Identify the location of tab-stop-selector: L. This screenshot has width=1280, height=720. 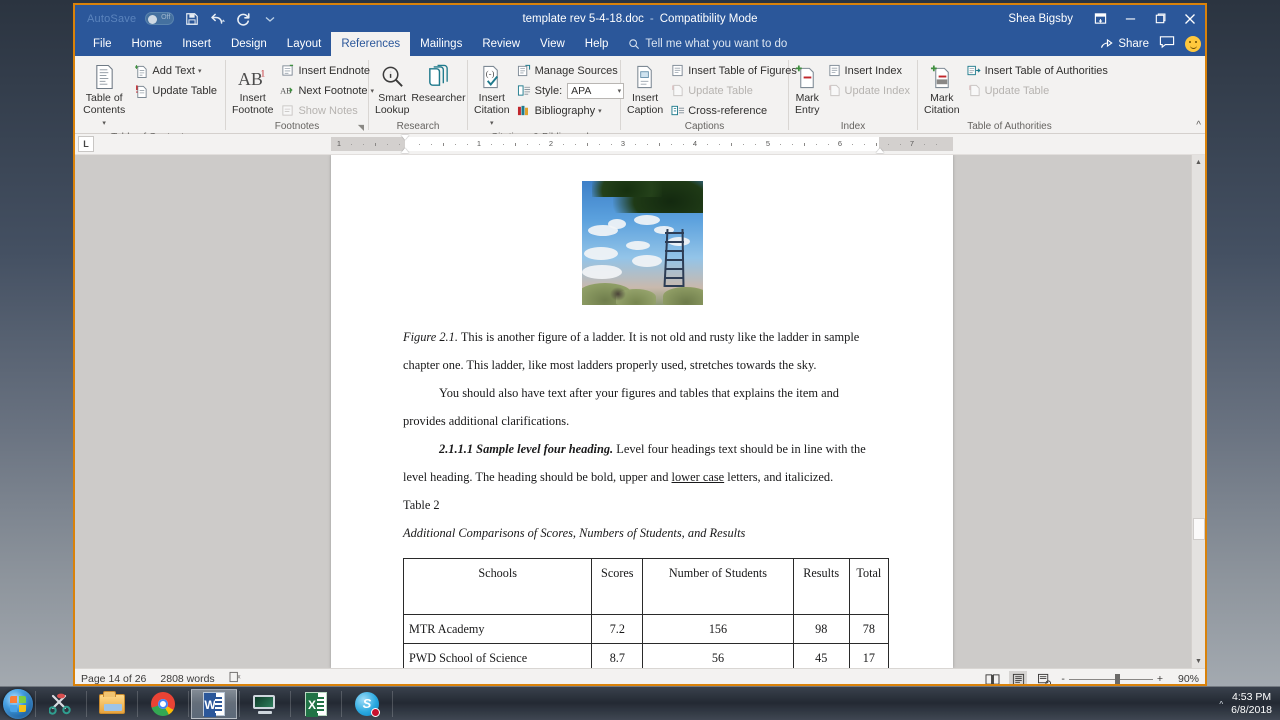
(86, 144).